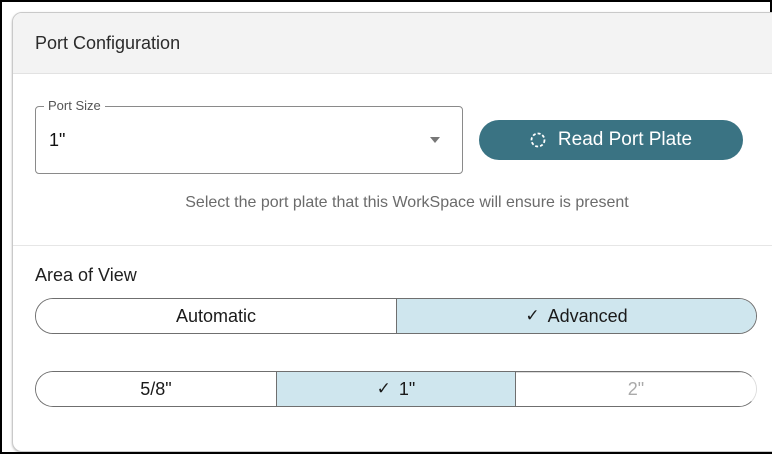  I want to click on port-size-toggle: 5/8" ✓ 1" 2", so click(396, 389).